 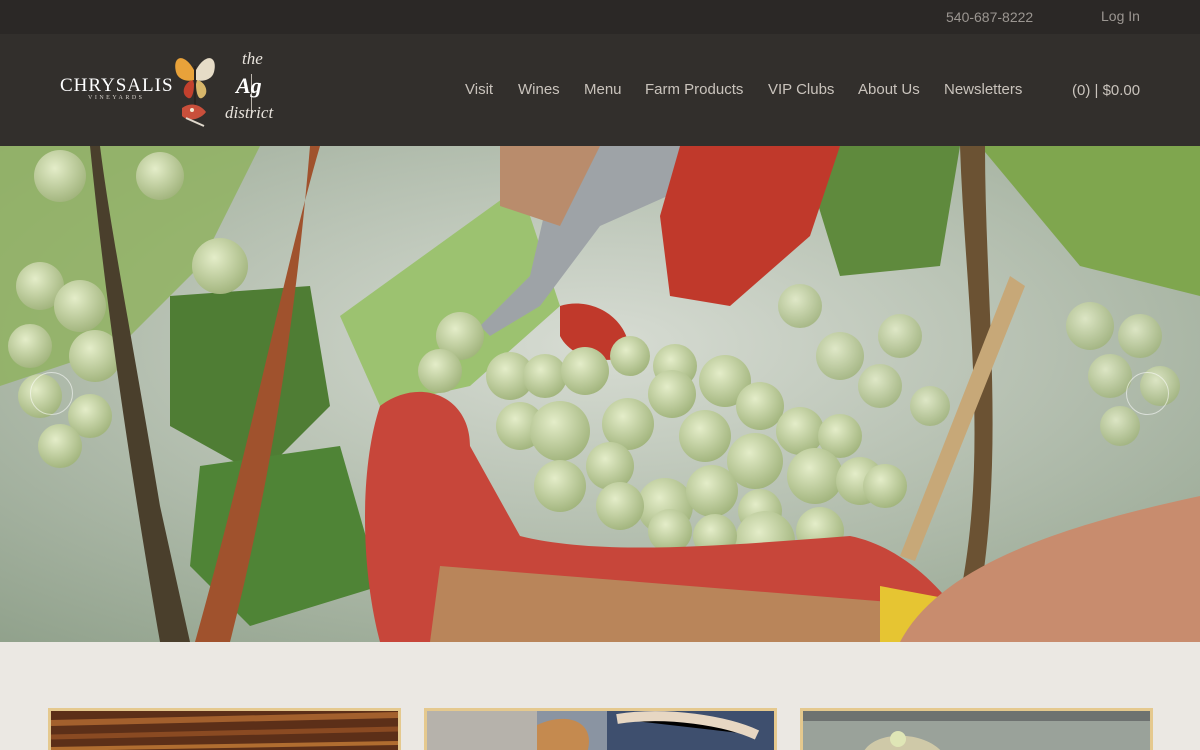 What do you see at coordinates (249, 85) in the screenshot?
I see `logo-ag: Ag` at bounding box center [249, 85].